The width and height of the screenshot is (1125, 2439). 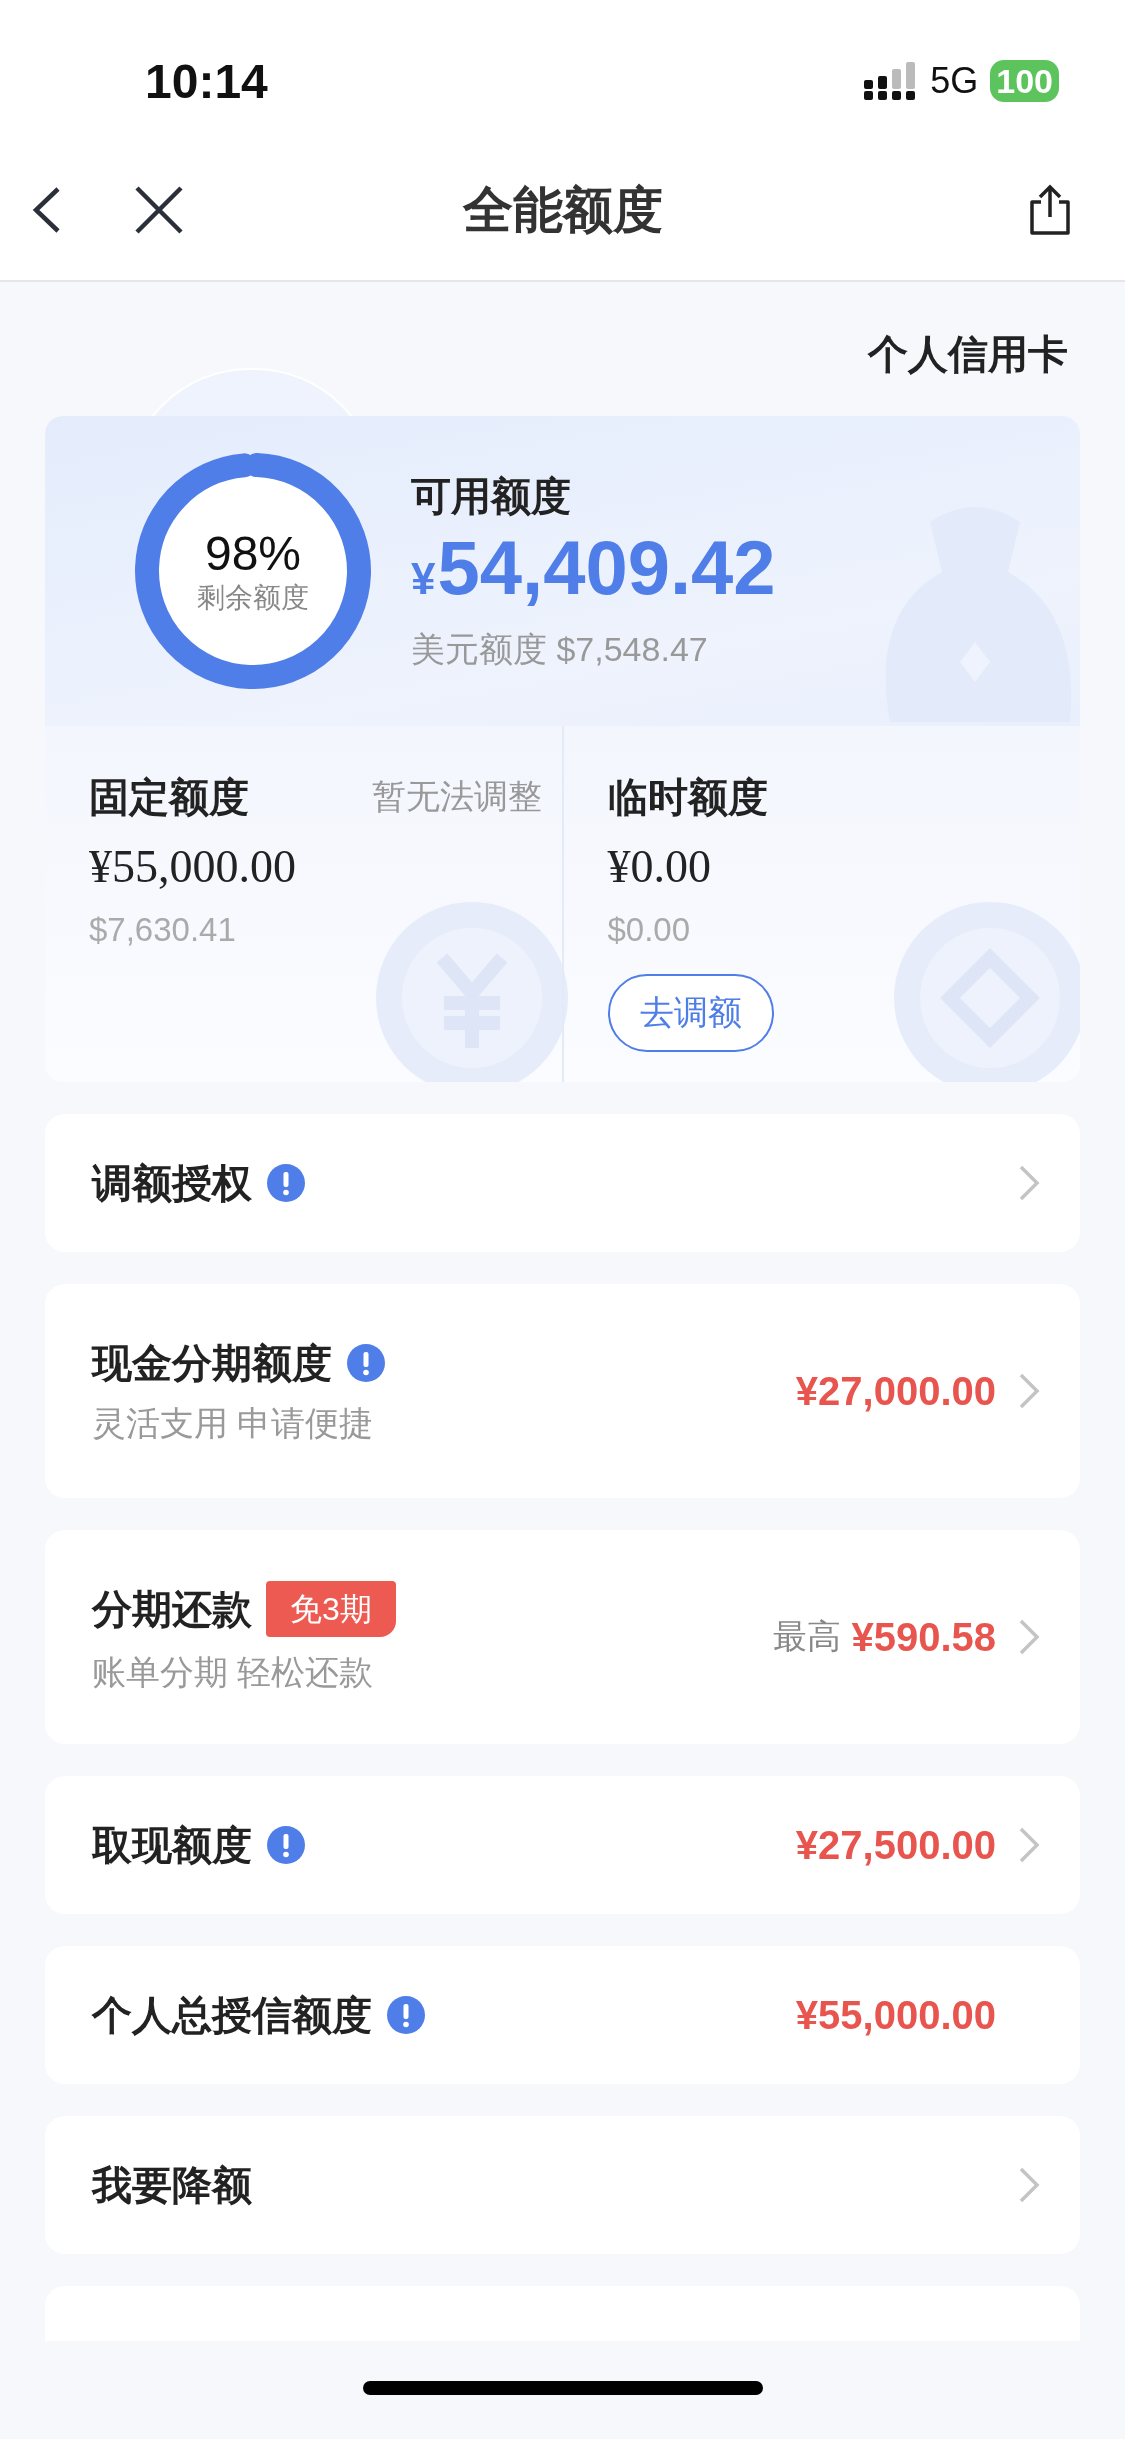 What do you see at coordinates (562, 2185) in the screenshot?
I see `list-row: 我要降额` at bounding box center [562, 2185].